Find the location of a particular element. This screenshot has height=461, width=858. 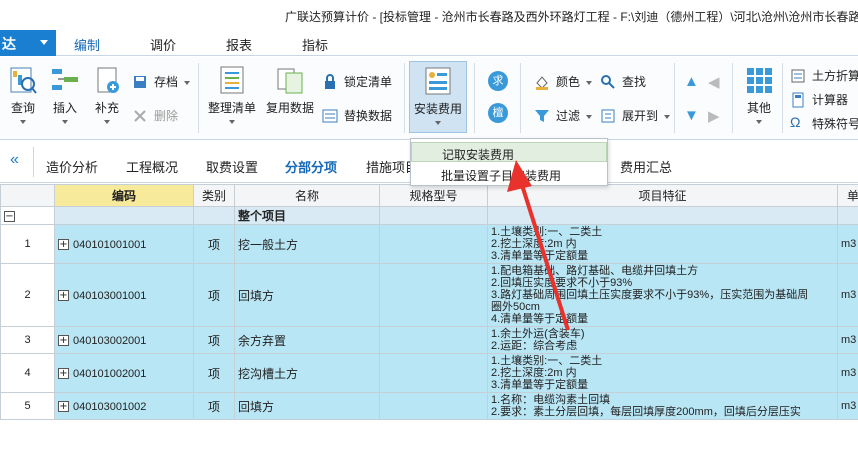

name-cell: 挖沟槽土方 is located at coordinates (307, 373).